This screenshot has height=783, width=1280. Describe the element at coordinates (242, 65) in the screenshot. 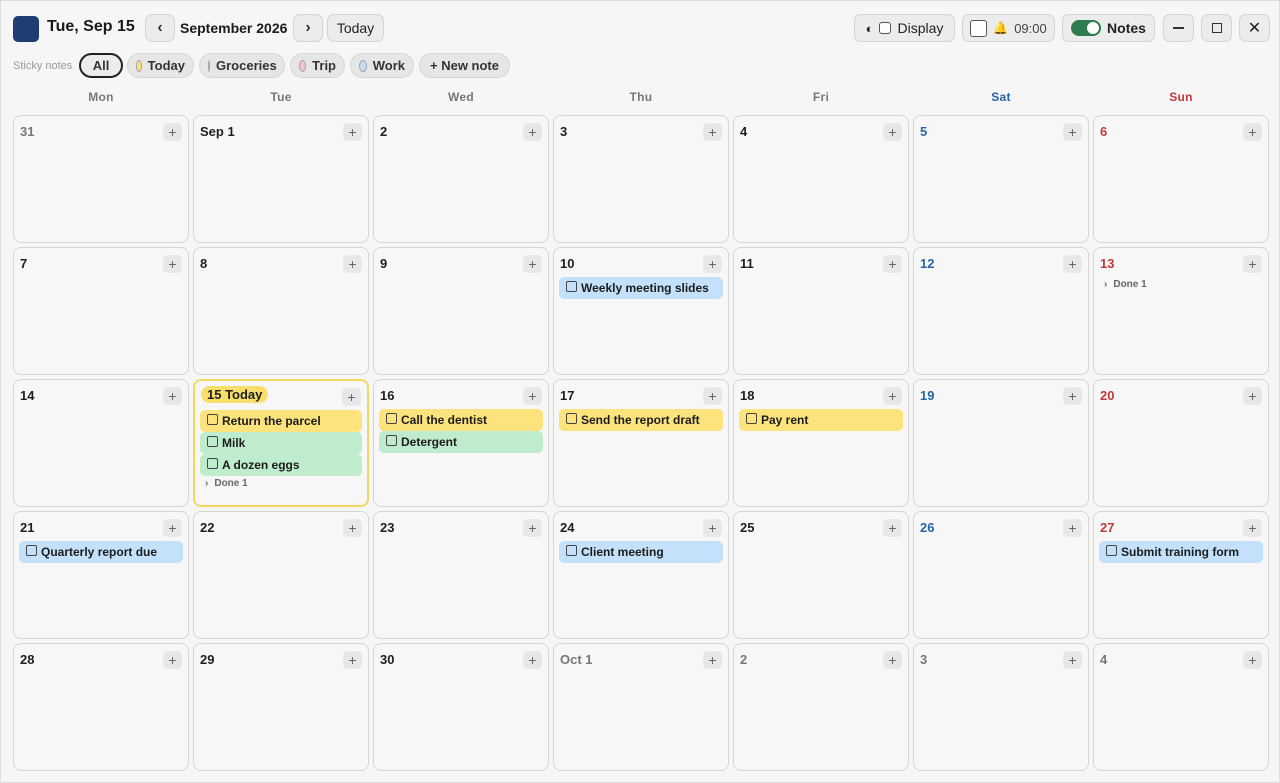

I see `filter-groceries-chip: Groceries` at that location.